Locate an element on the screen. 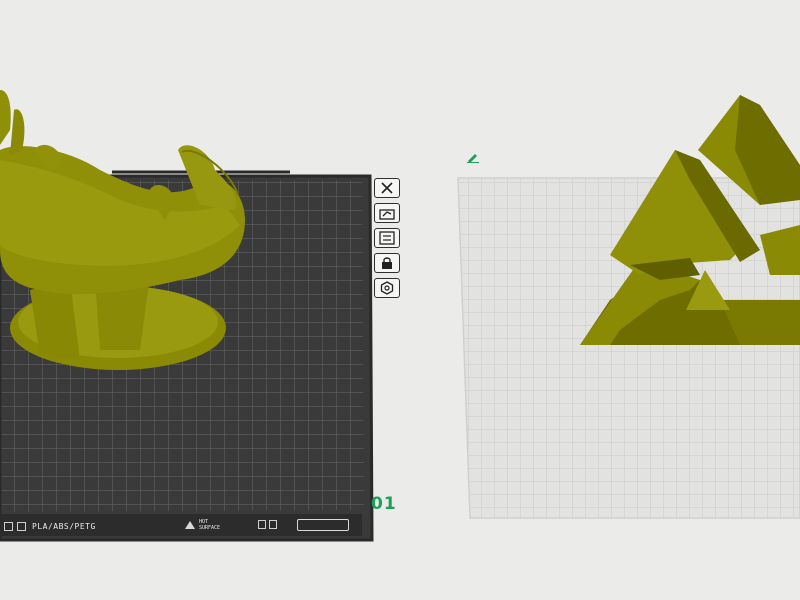 The width and height of the screenshot is (800, 600). close-icon is located at coordinates (387, 188).